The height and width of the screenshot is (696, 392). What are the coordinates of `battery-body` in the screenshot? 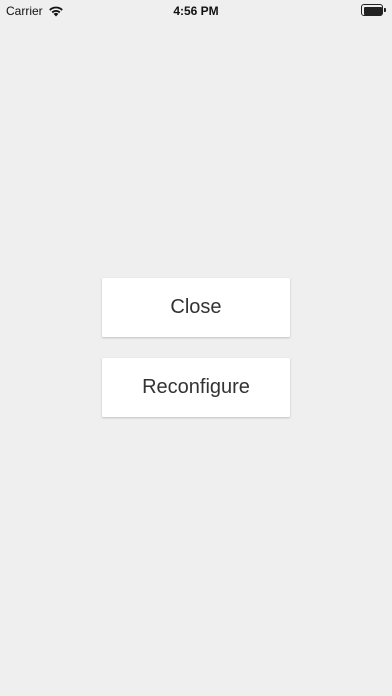 It's located at (372, 10).